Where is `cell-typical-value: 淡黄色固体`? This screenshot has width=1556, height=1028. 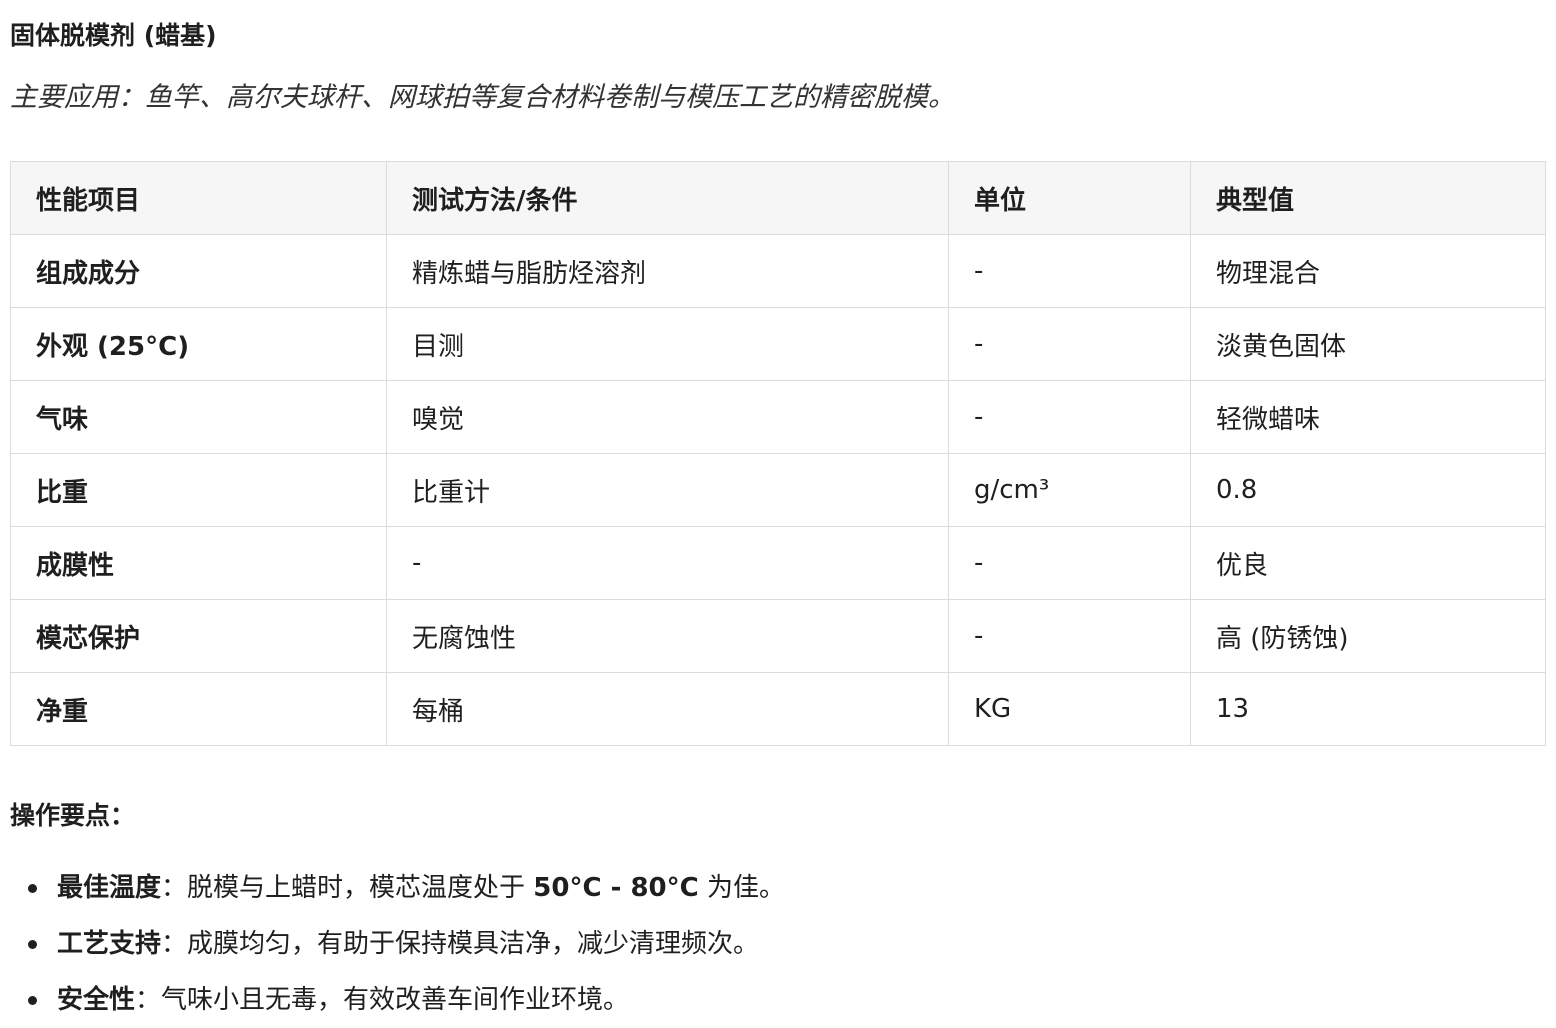
cell-typical-value: 淡黄色固体 is located at coordinates (1368, 344).